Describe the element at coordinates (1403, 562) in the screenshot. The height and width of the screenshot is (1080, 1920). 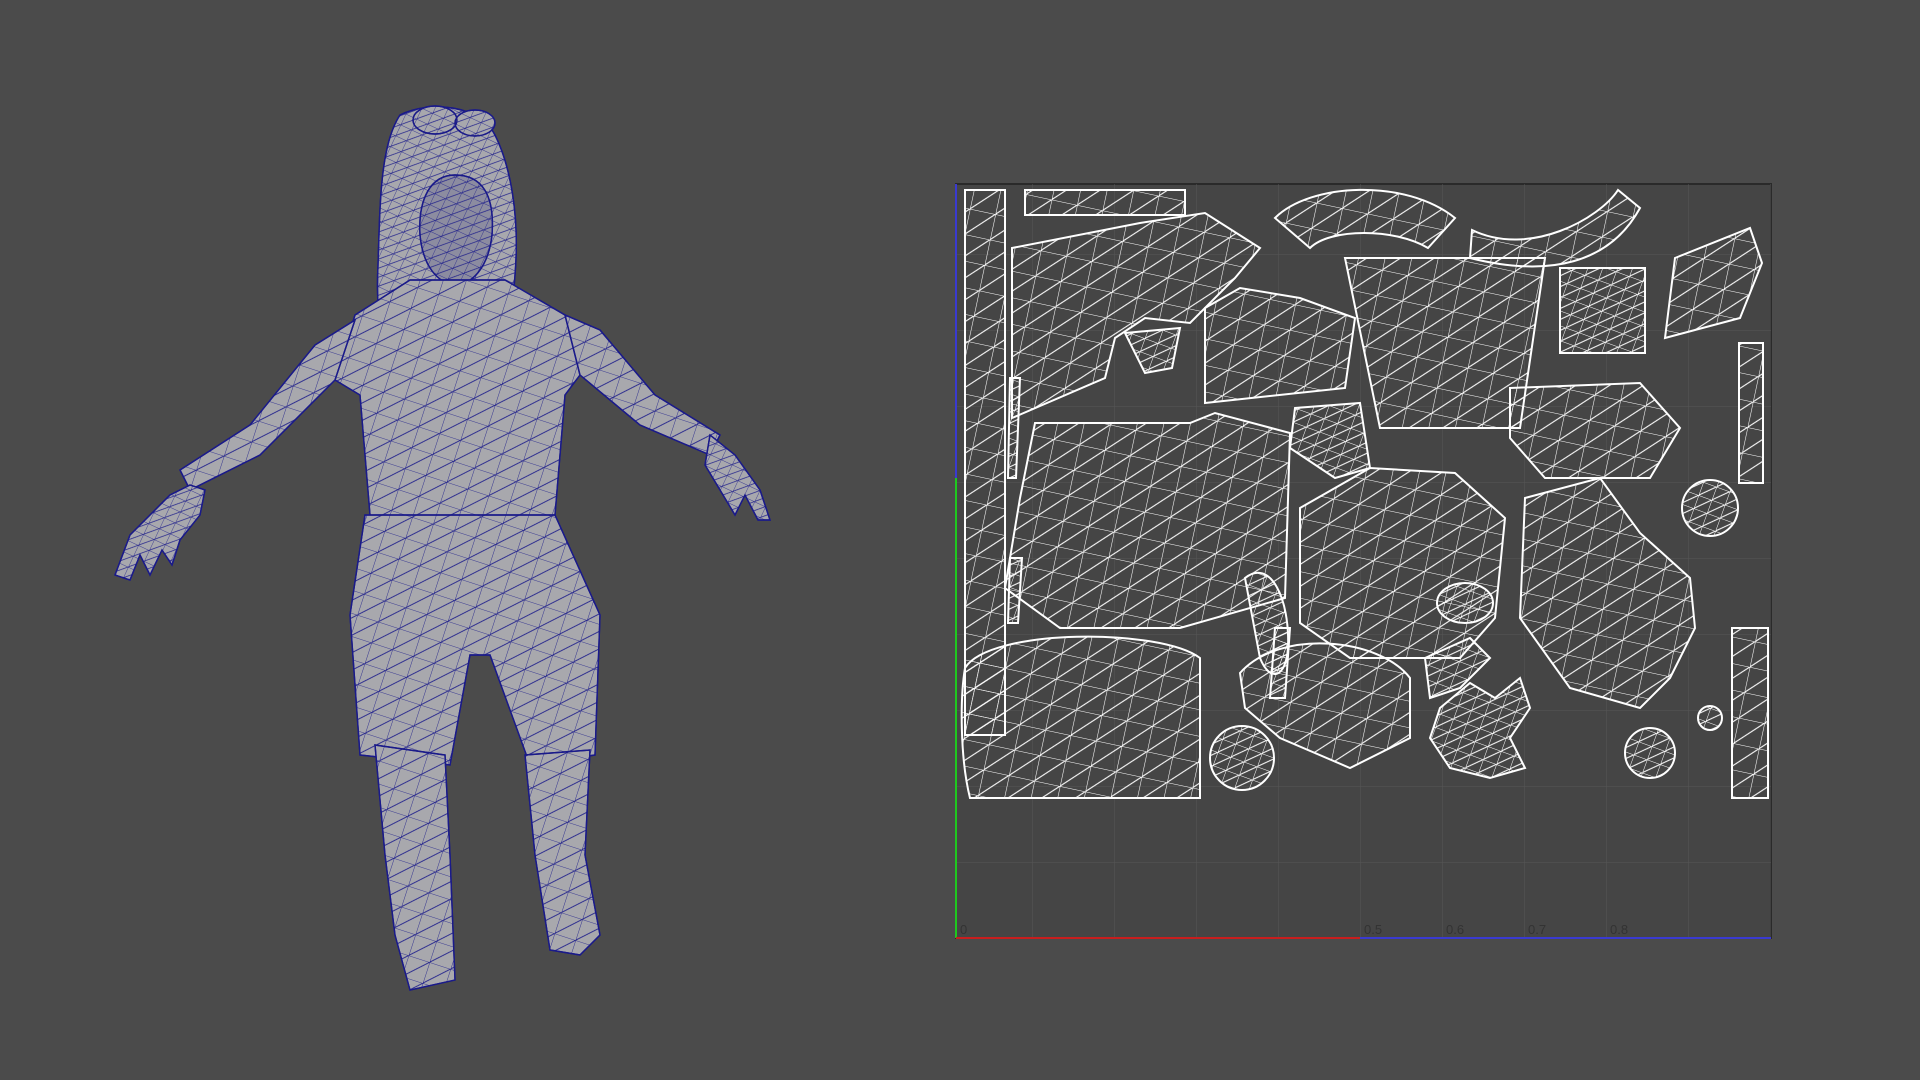
I see `uv-shell-front` at that location.